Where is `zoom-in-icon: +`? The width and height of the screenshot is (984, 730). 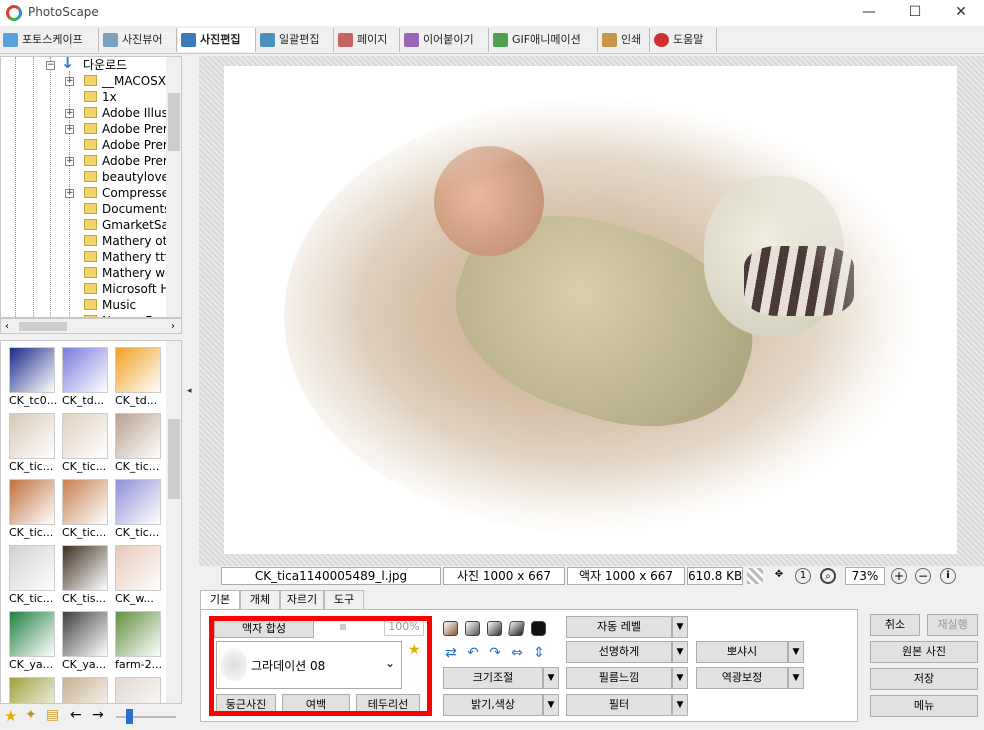 zoom-in-icon: + is located at coordinates (899, 576).